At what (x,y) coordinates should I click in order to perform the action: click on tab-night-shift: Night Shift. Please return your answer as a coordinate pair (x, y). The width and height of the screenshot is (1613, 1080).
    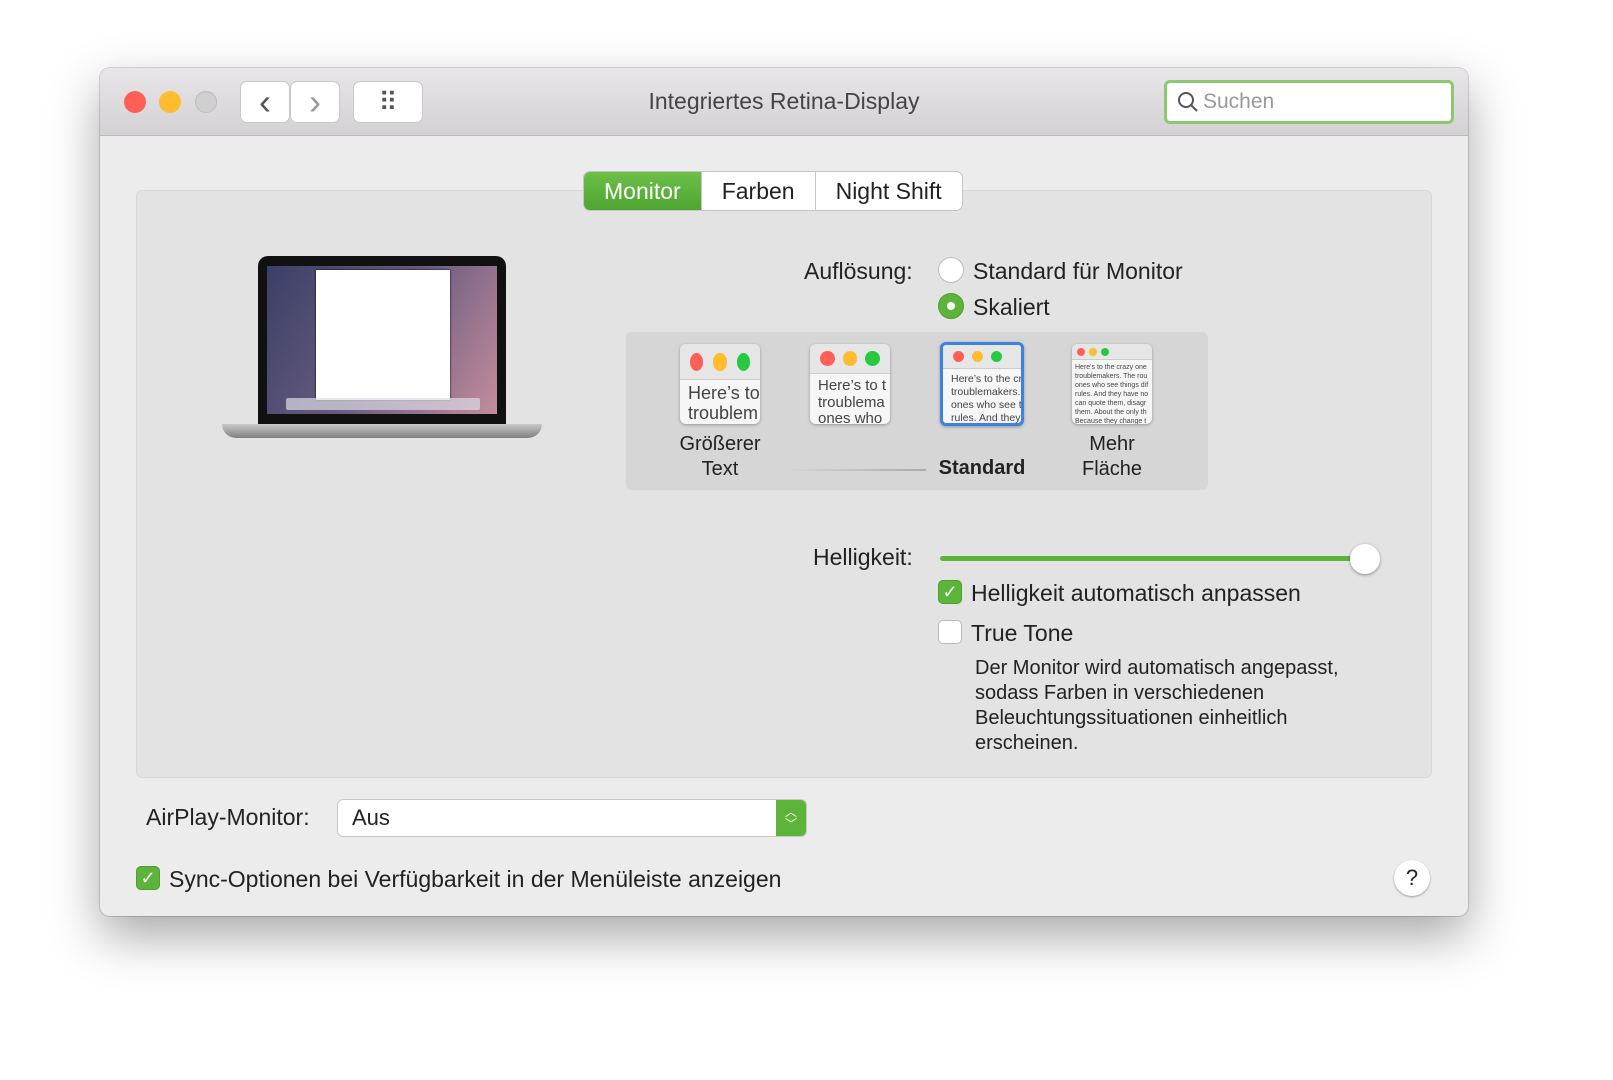
    Looking at the image, I should click on (889, 191).